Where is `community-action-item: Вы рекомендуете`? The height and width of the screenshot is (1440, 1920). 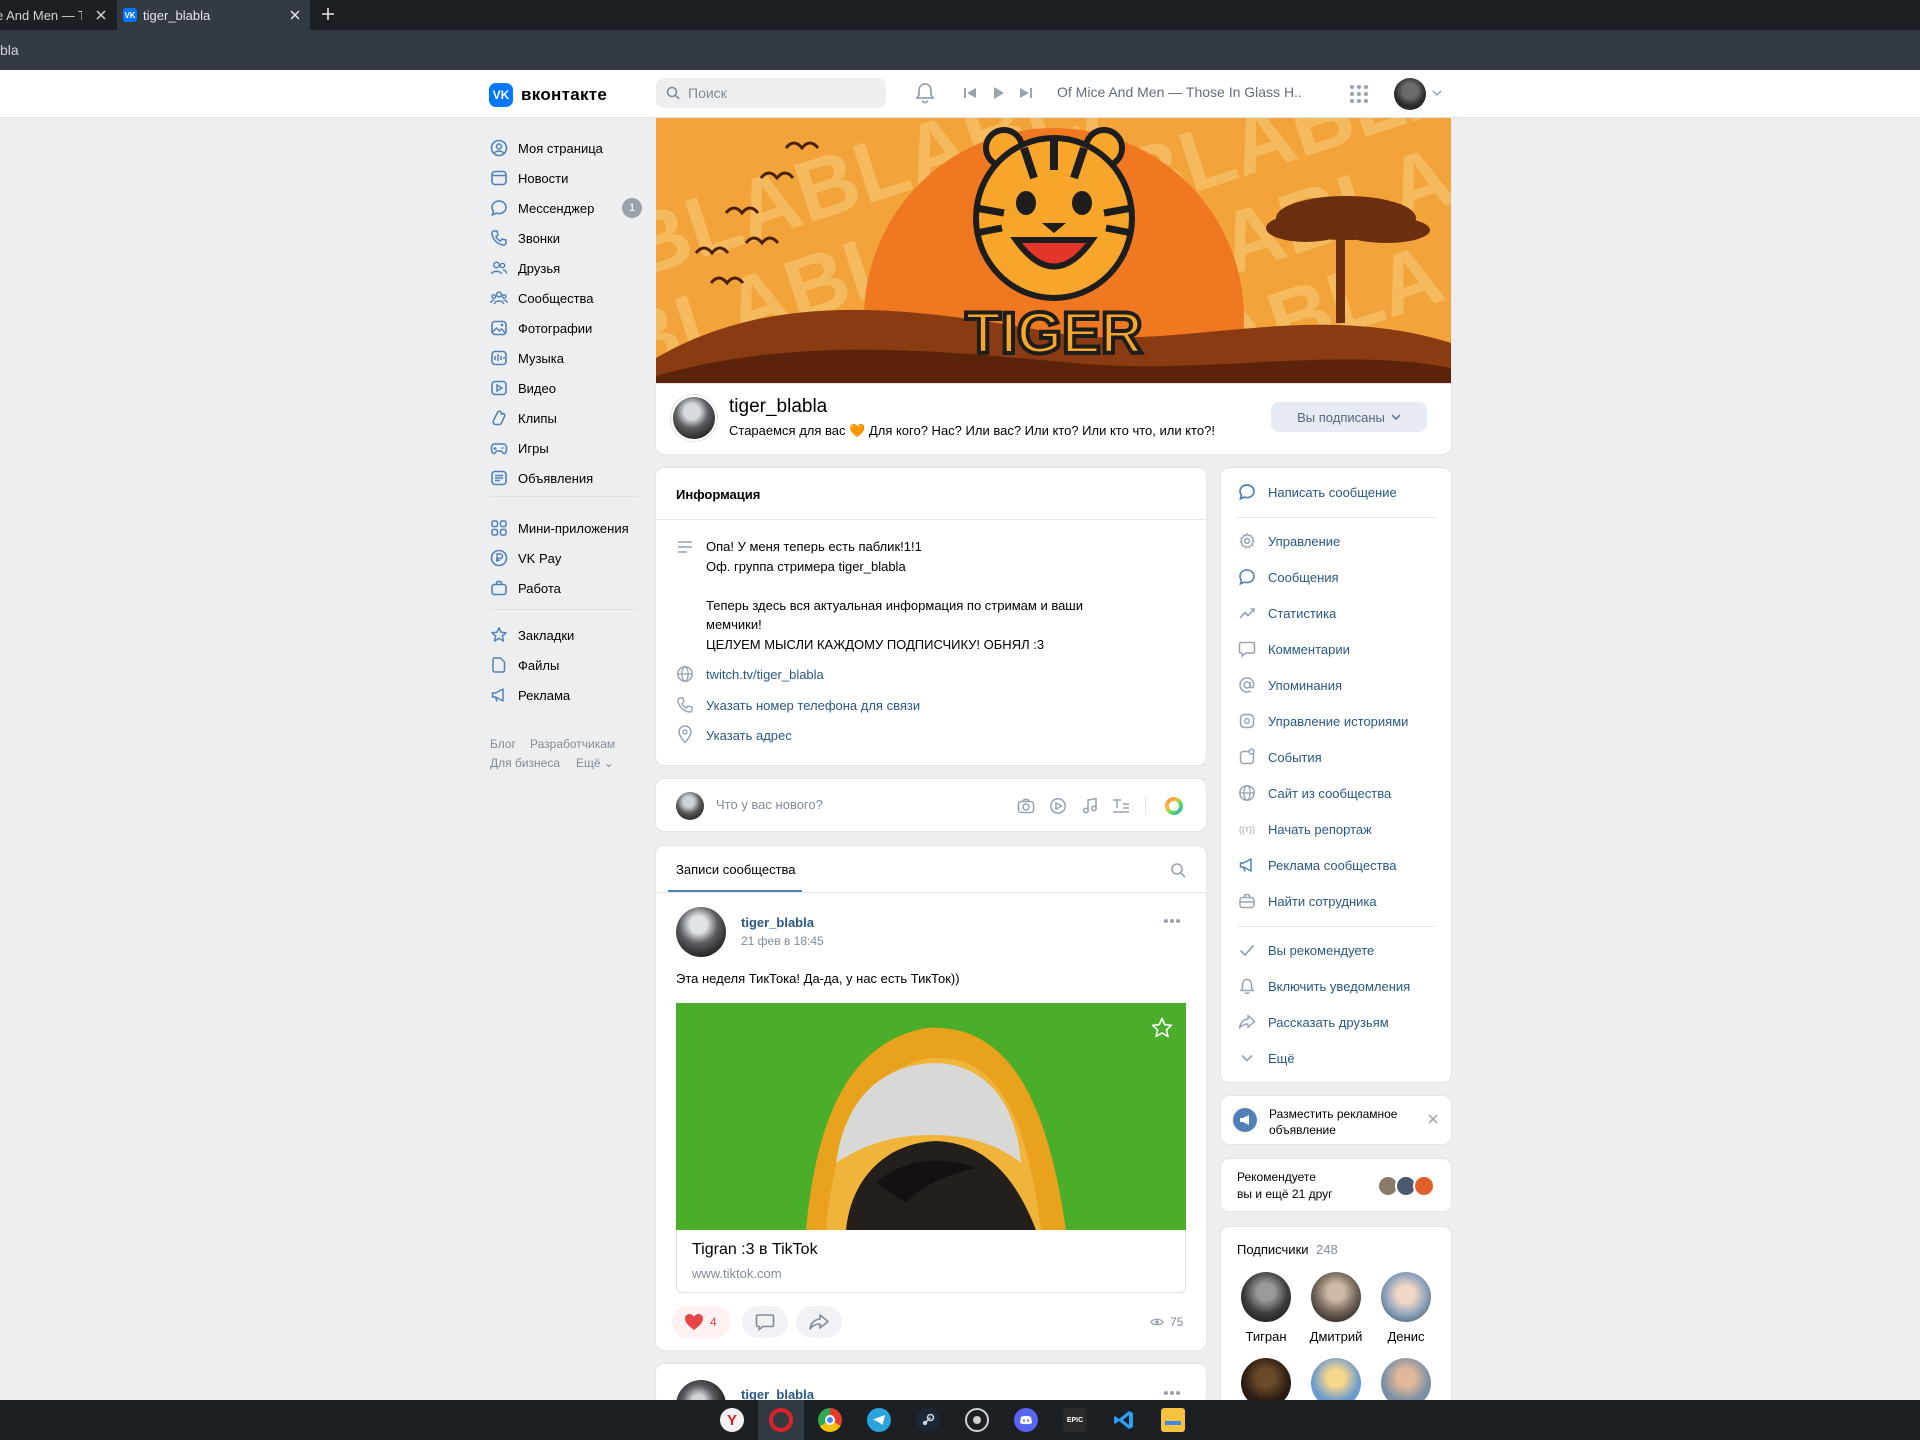 community-action-item: Вы рекомендуете is located at coordinates (1306, 950).